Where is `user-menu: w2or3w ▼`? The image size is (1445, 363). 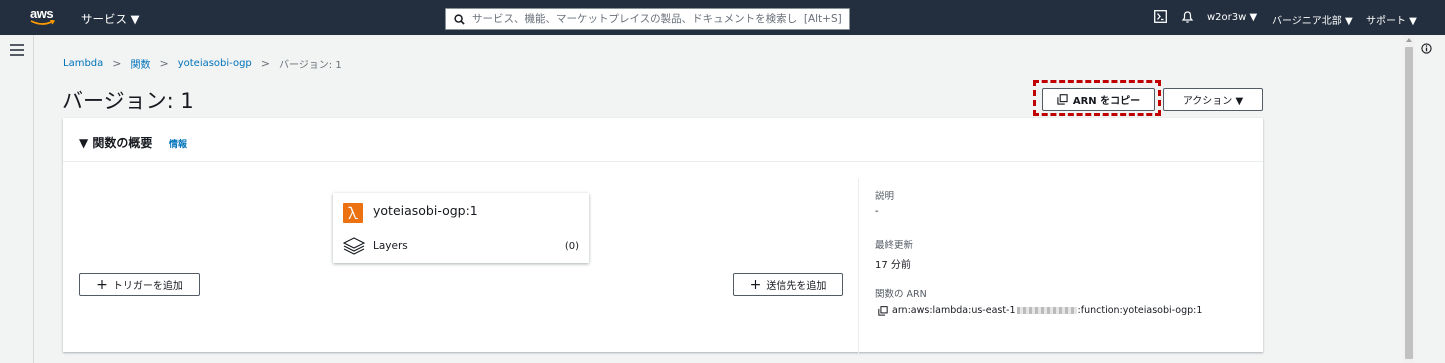 user-menu: w2or3w ▼ is located at coordinates (1232, 17).